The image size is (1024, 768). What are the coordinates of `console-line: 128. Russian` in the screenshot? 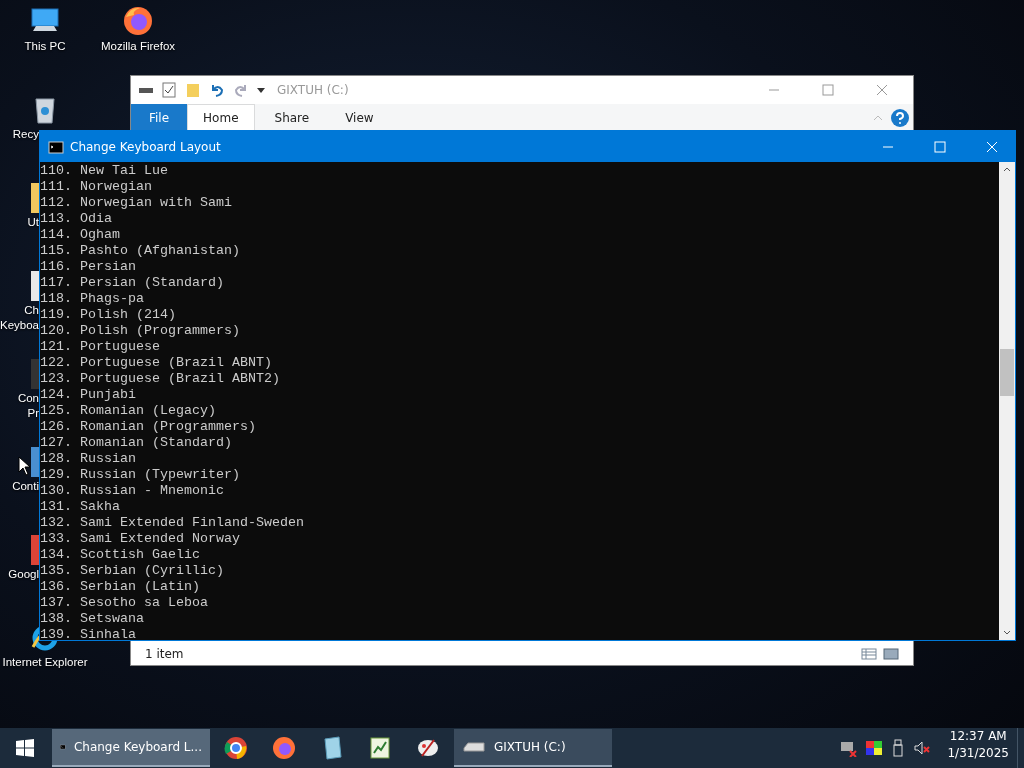 It's located at (88, 459).